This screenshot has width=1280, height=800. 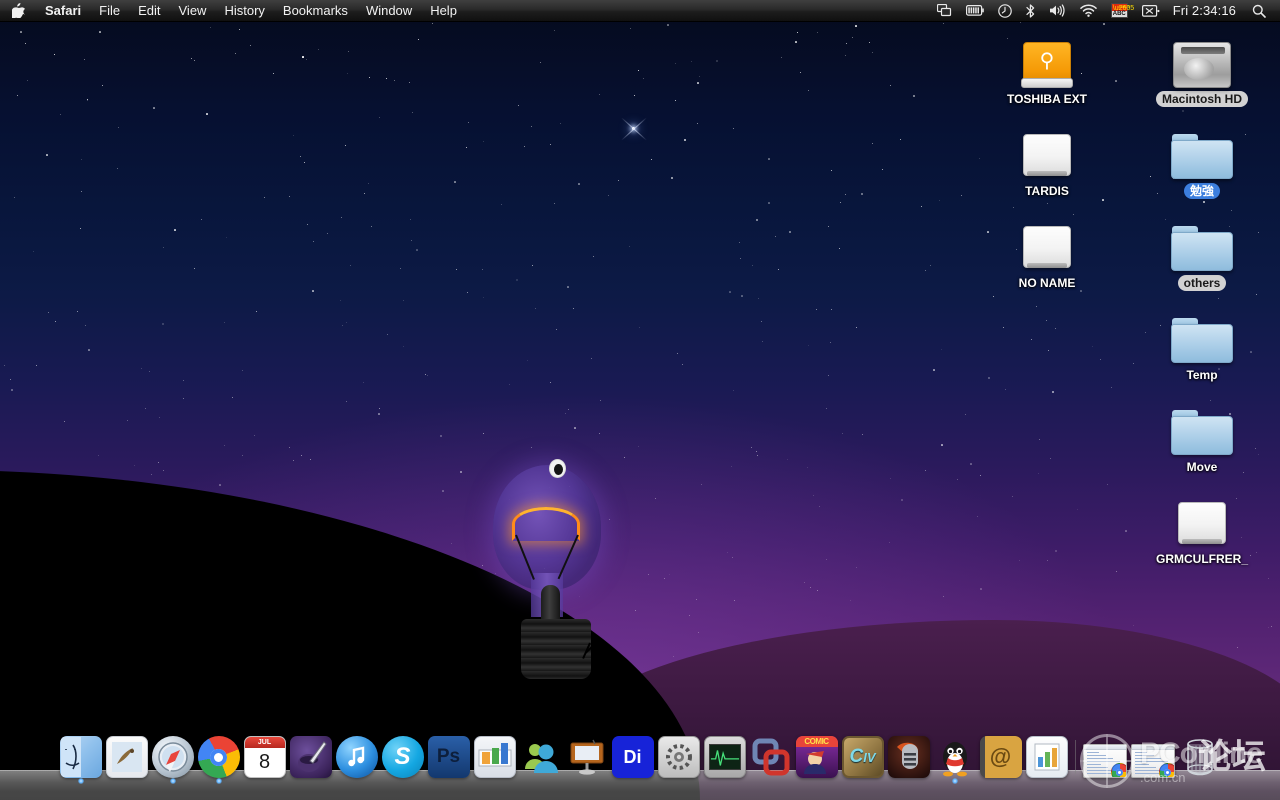 I want to click on desktop-icon-label: TOSHIBA EXT, so click(x=1046, y=99).